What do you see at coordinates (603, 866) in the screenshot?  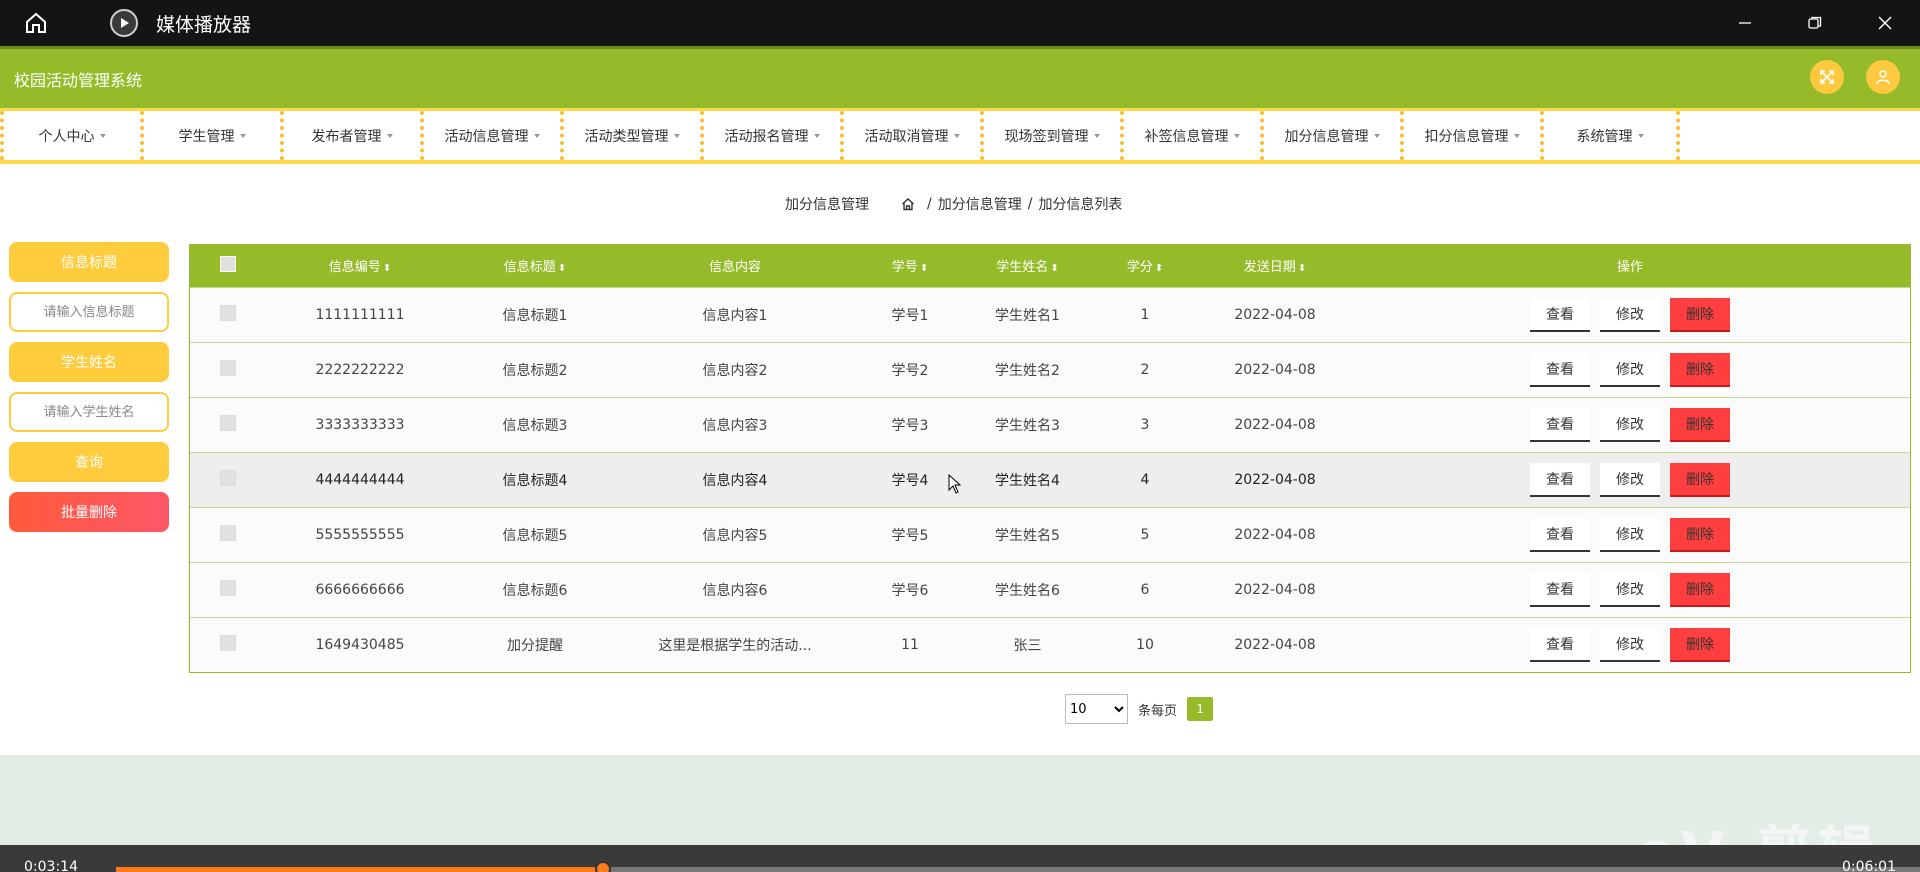 I see `seek-handle` at bounding box center [603, 866].